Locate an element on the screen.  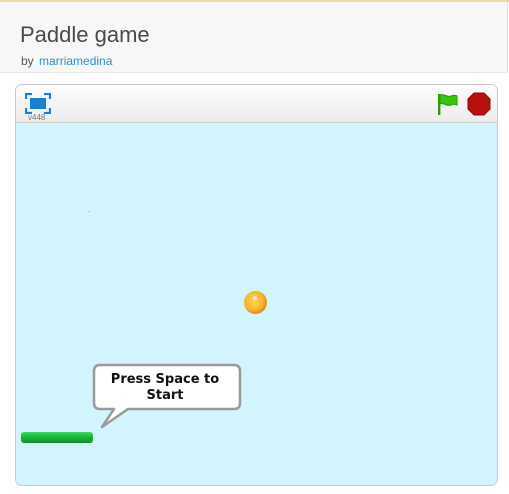
fullscreen-button is located at coordinates (38, 103).